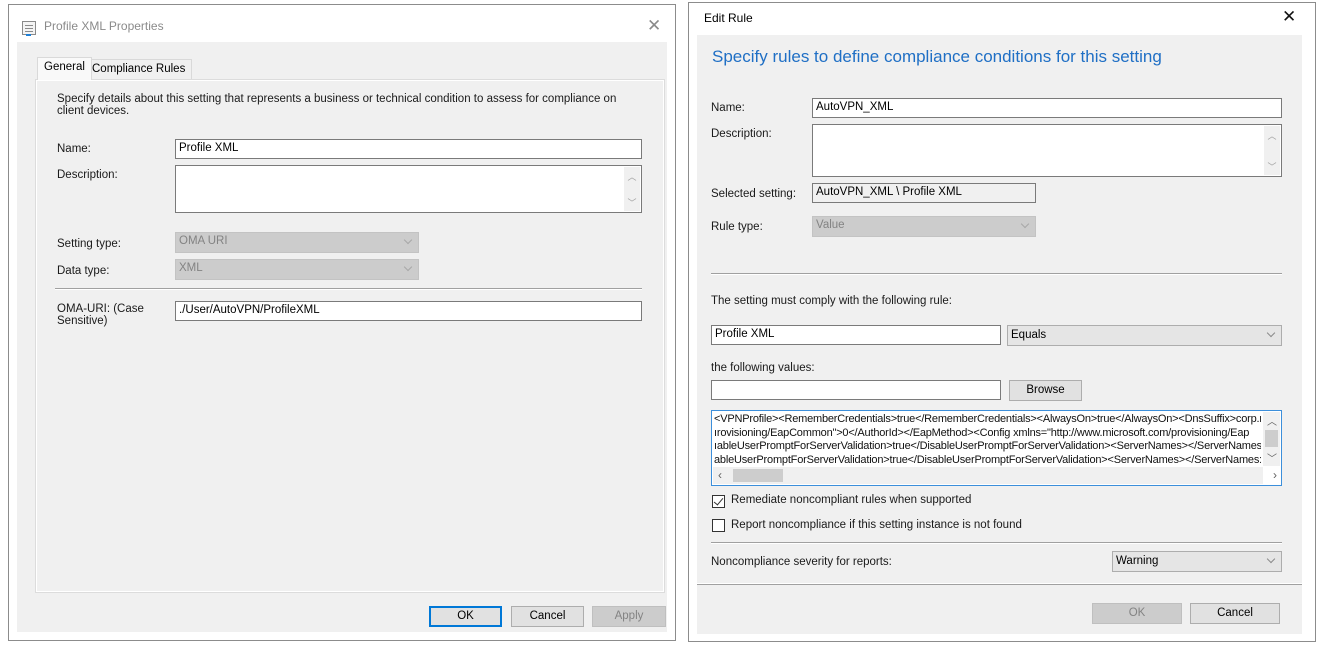 This screenshot has width=1323, height=648. What do you see at coordinates (64, 68) in the screenshot?
I see `tab-general: General` at bounding box center [64, 68].